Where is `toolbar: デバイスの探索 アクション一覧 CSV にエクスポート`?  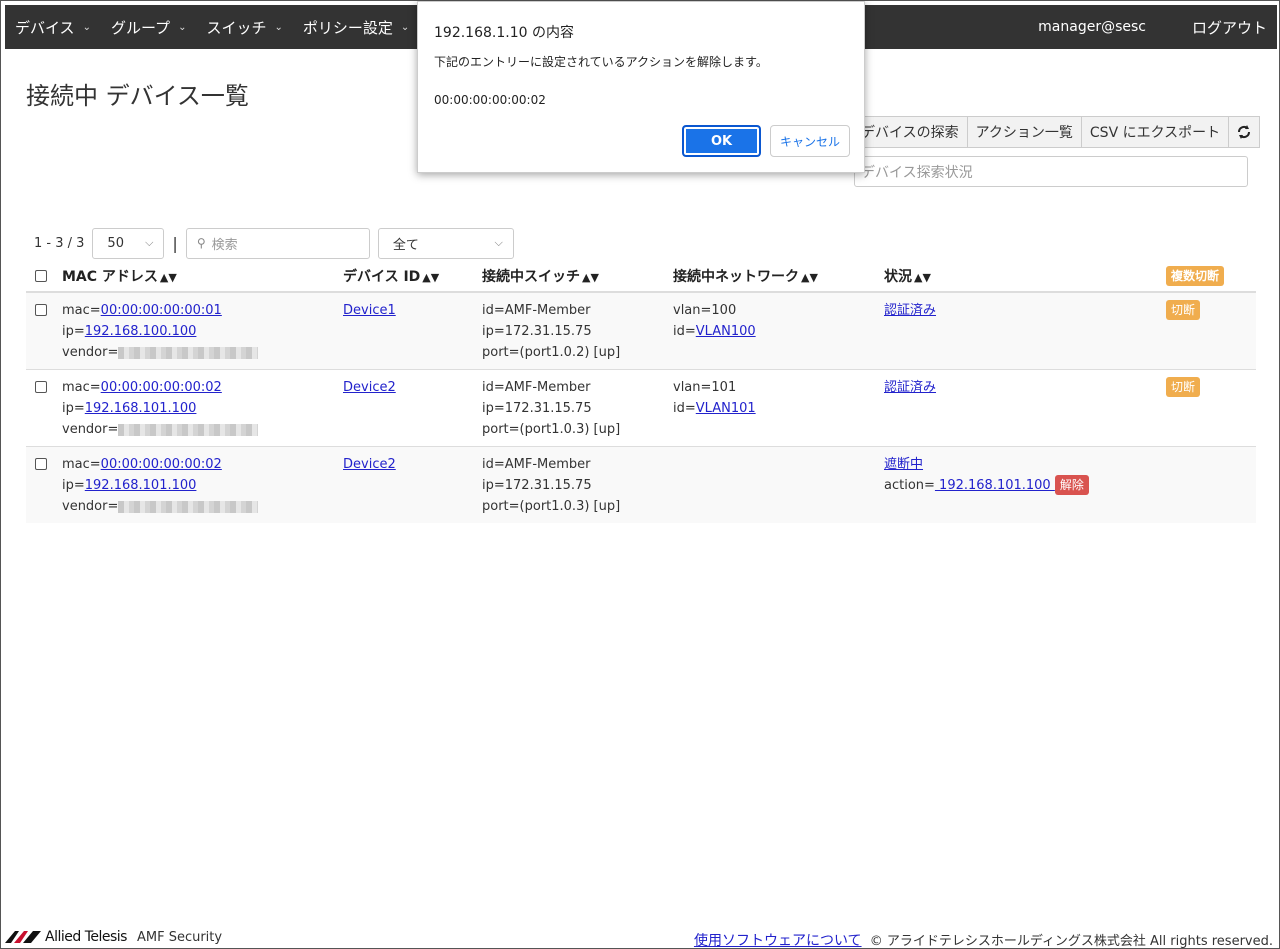
toolbar: デバイスの探索 アクション一覧 CSV にエクスポート is located at coordinates (1056, 132).